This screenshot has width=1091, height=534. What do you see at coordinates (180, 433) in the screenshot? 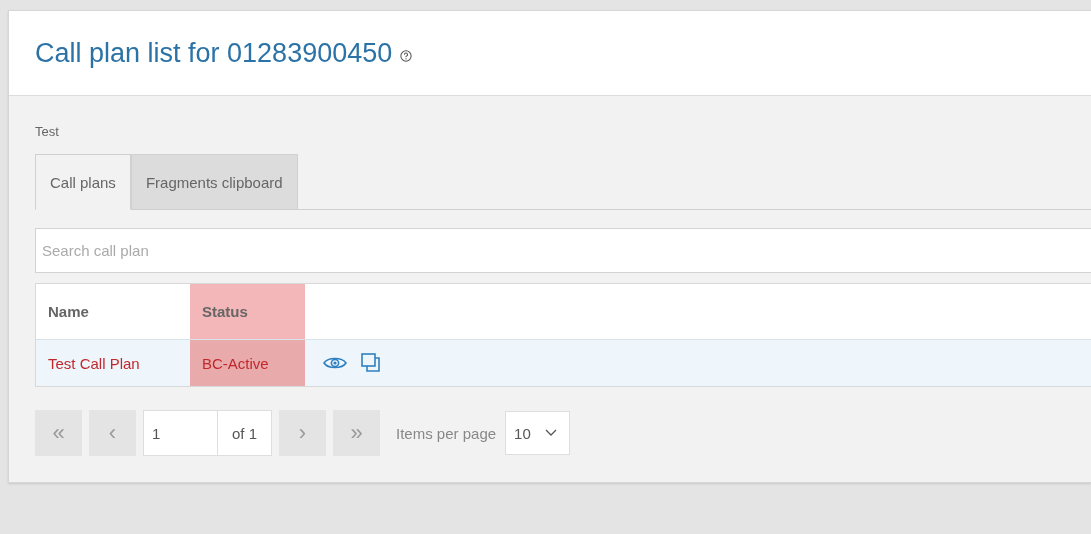
I see `page-number-field: 1` at bounding box center [180, 433].